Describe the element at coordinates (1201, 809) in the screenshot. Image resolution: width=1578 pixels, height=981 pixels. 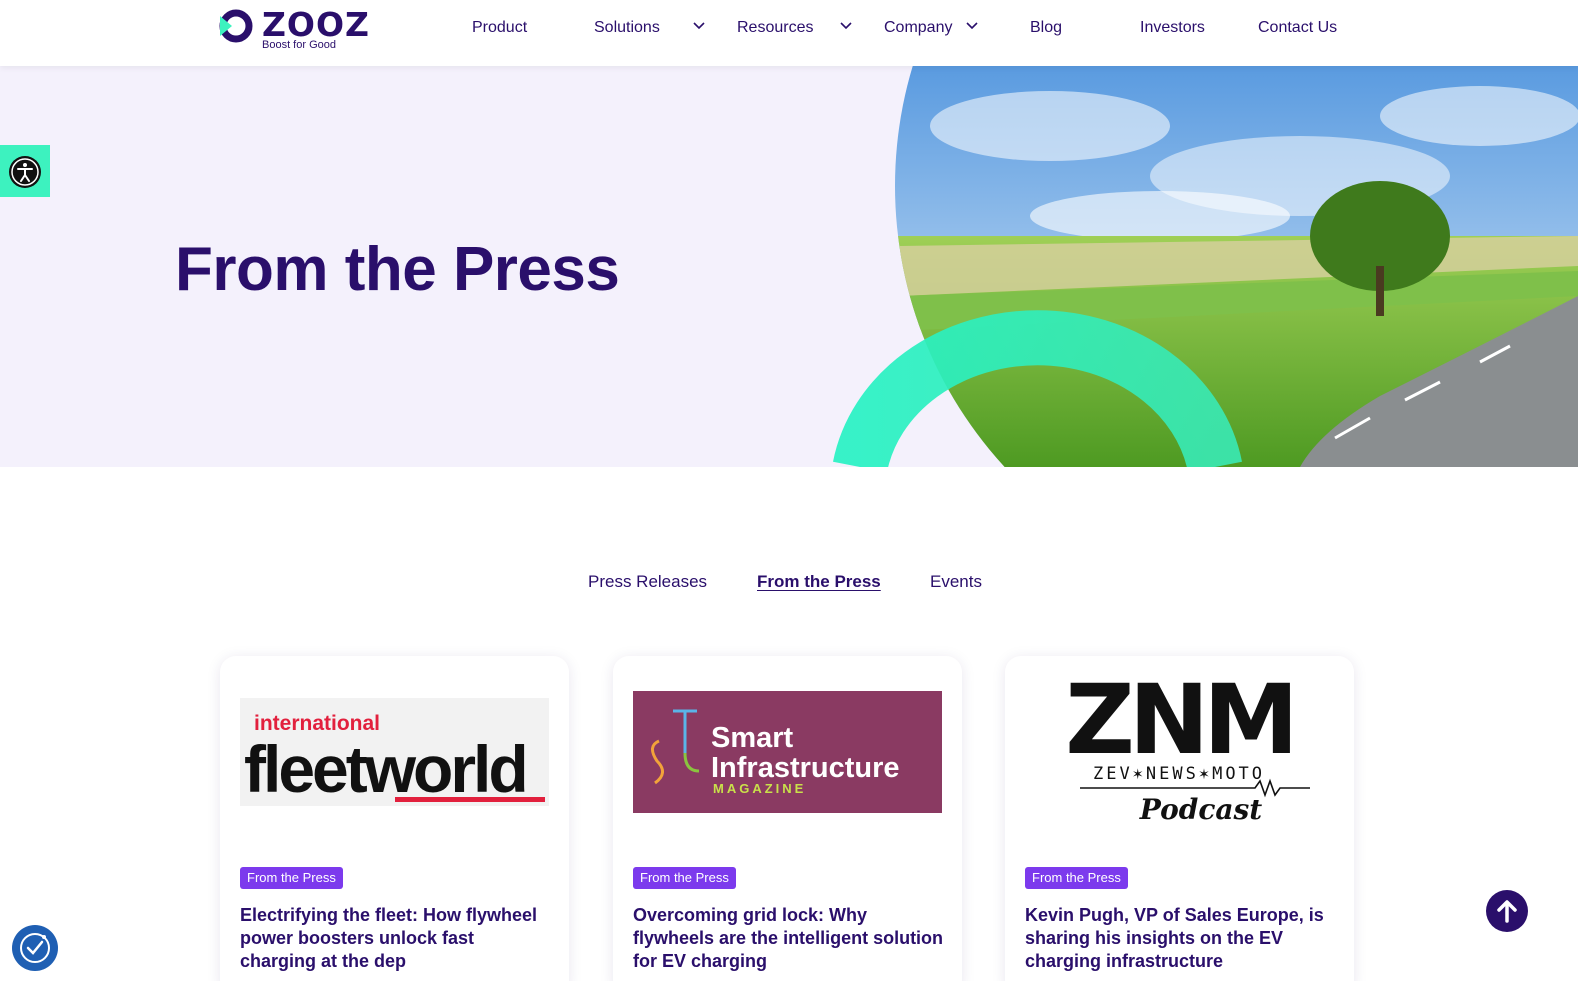
I see `logo-text: Podcast` at that location.